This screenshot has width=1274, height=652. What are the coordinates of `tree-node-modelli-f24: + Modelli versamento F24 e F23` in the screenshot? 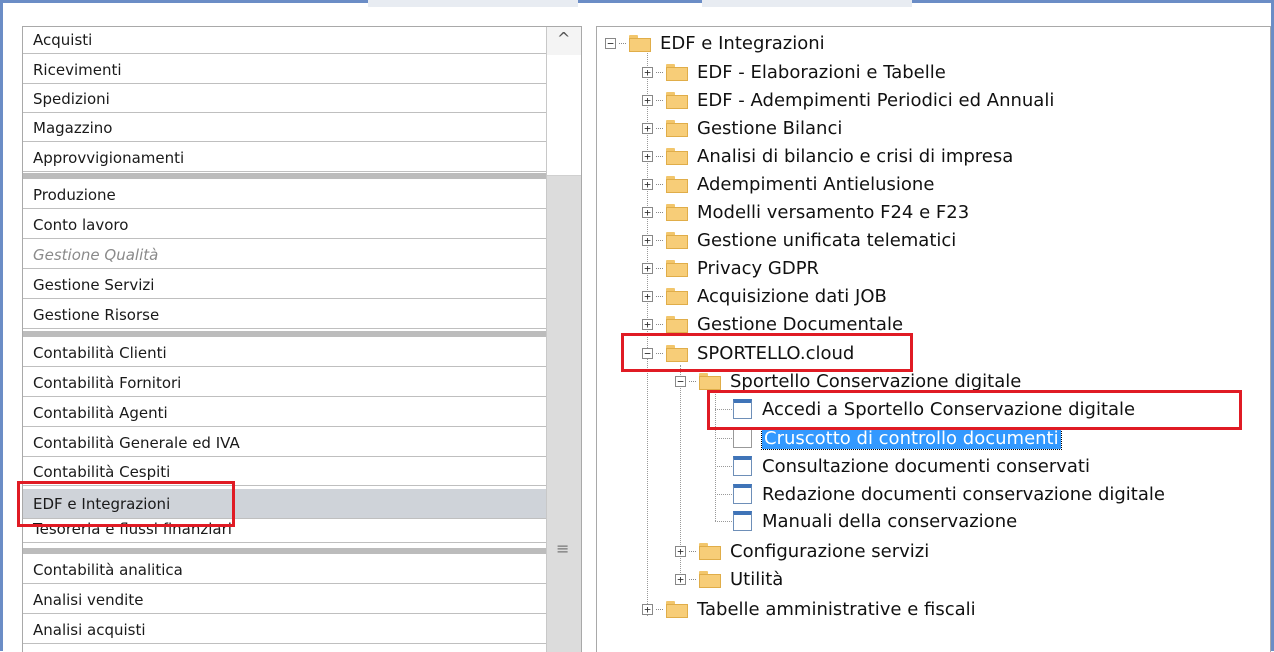 It's located at (805, 212).